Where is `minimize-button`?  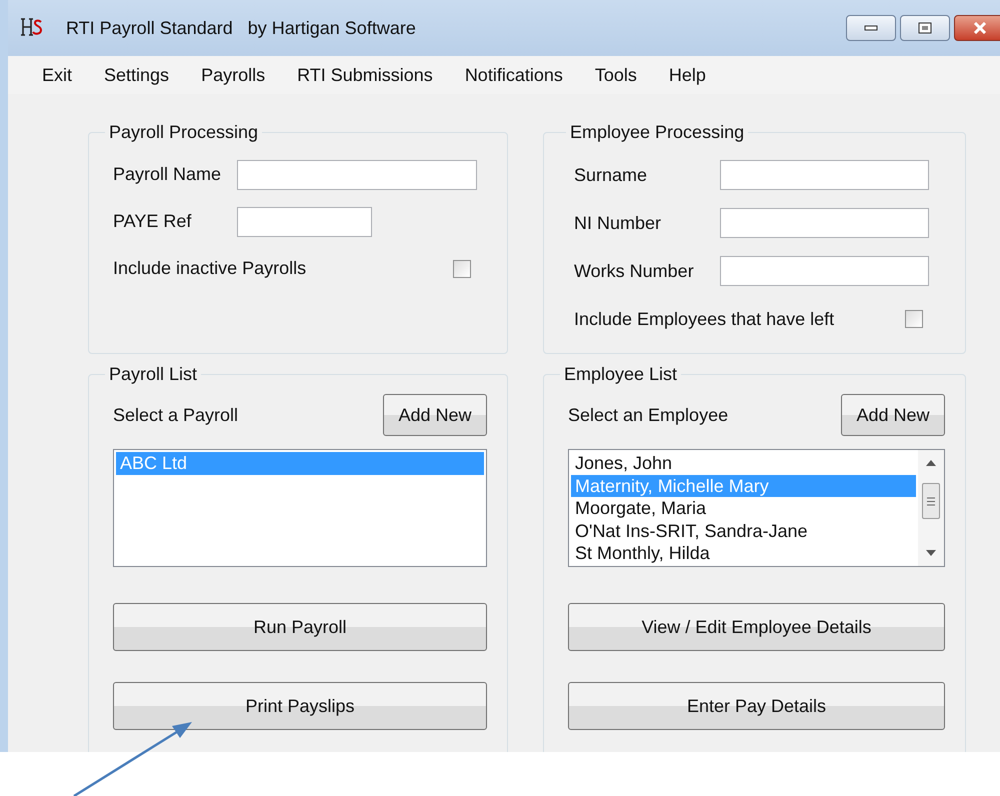
minimize-button is located at coordinates (871, 28).